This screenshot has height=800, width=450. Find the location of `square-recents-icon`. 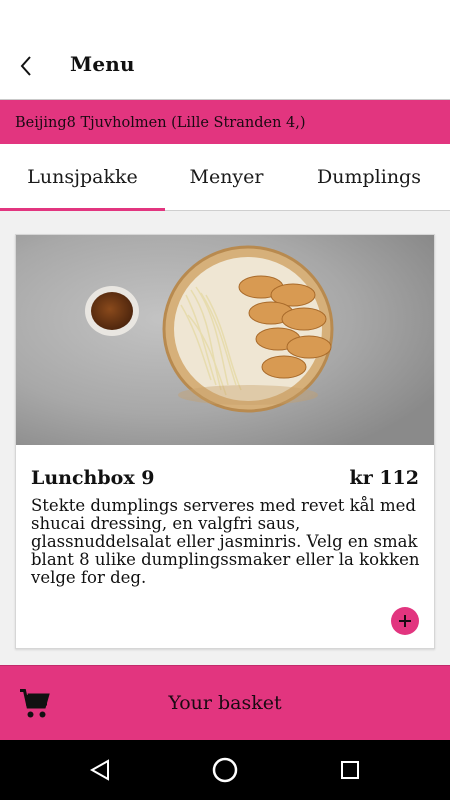

square-recents-icon is located at coordinates (350, 770).